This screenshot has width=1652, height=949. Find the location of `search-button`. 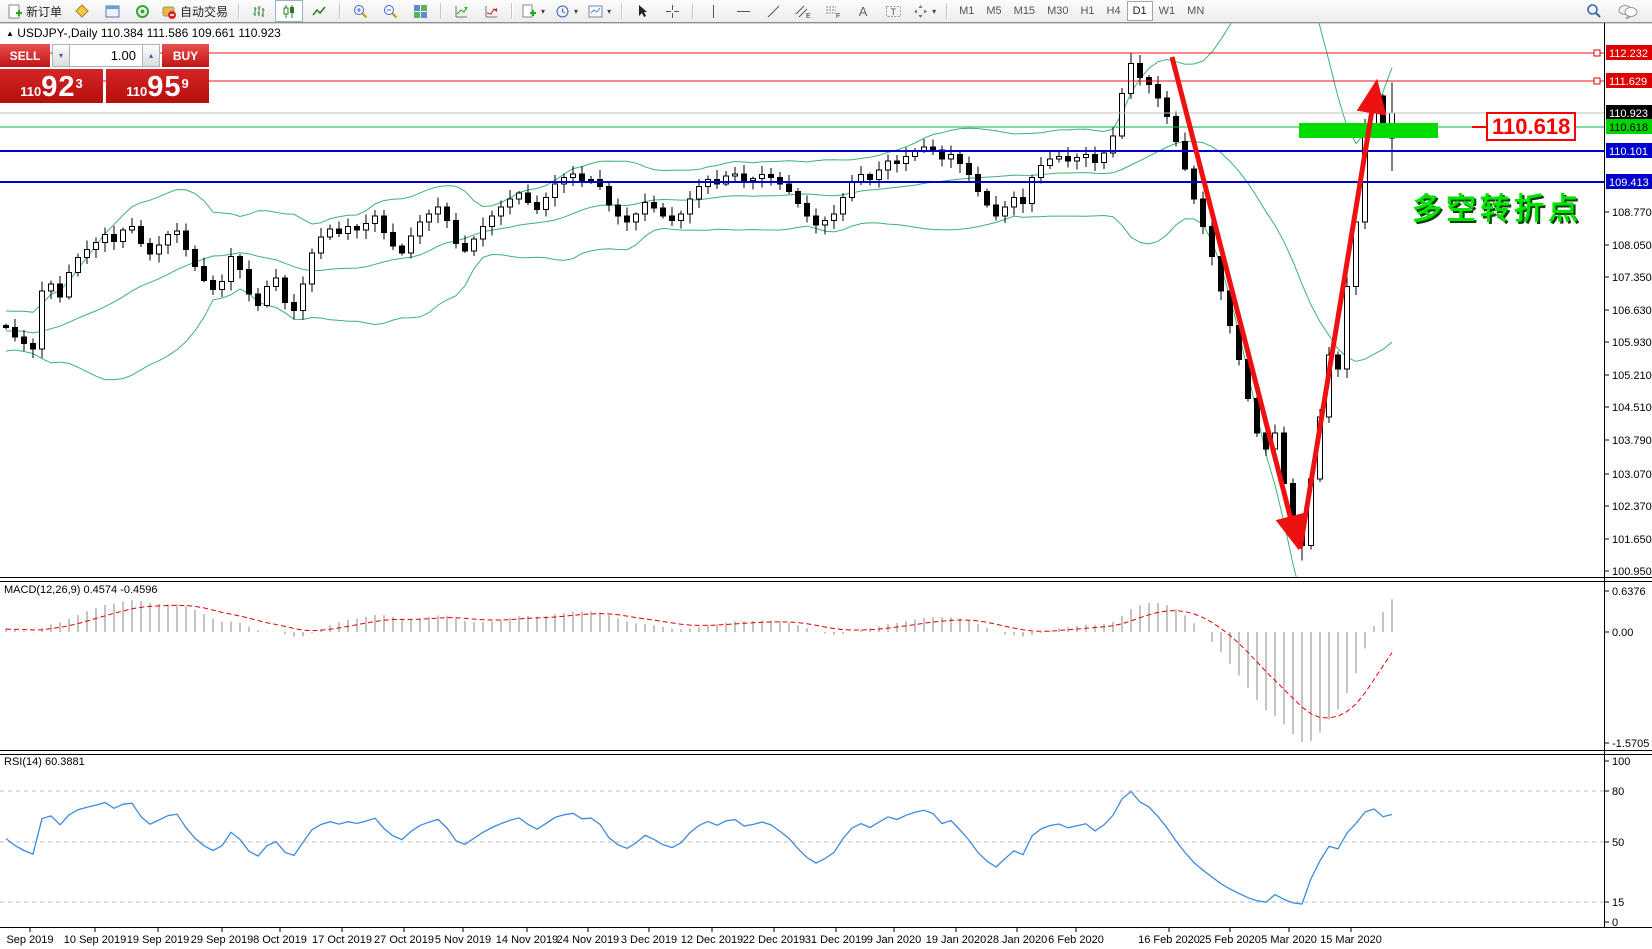

search-button is located at coordinates (1594, 11).